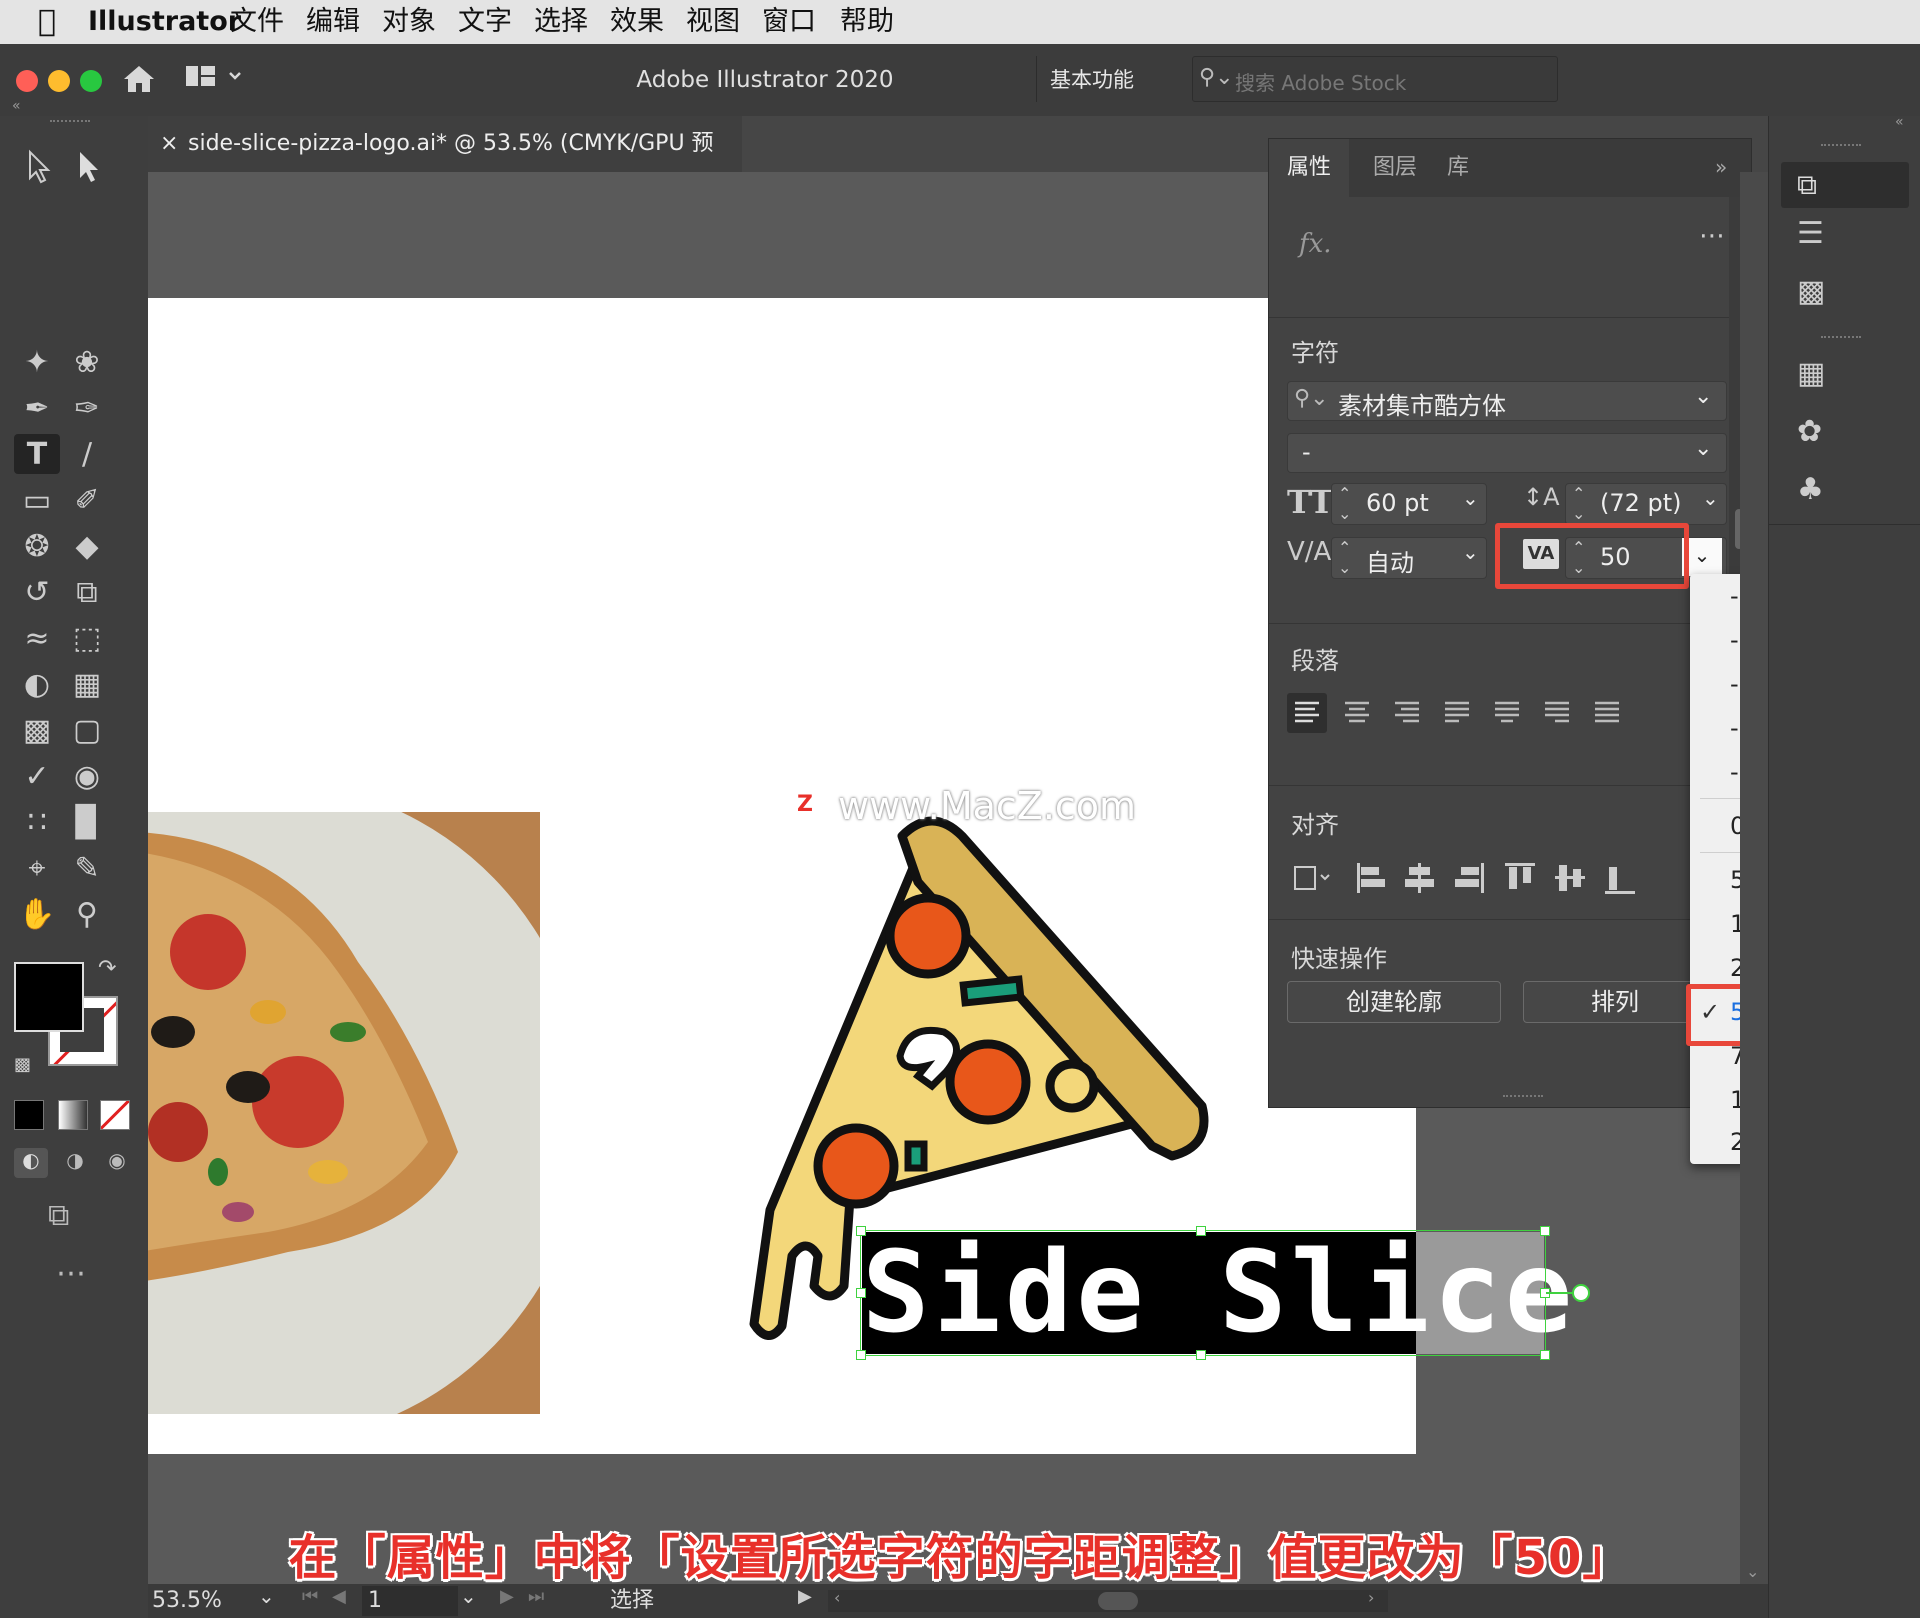 Image resolution: width=1920 pixels, height=1618 pixels. What do you see at coordinates (1315, 244) in the screenshot?
I see `fx-icon: fx.` at bounding box center [1315, 244].